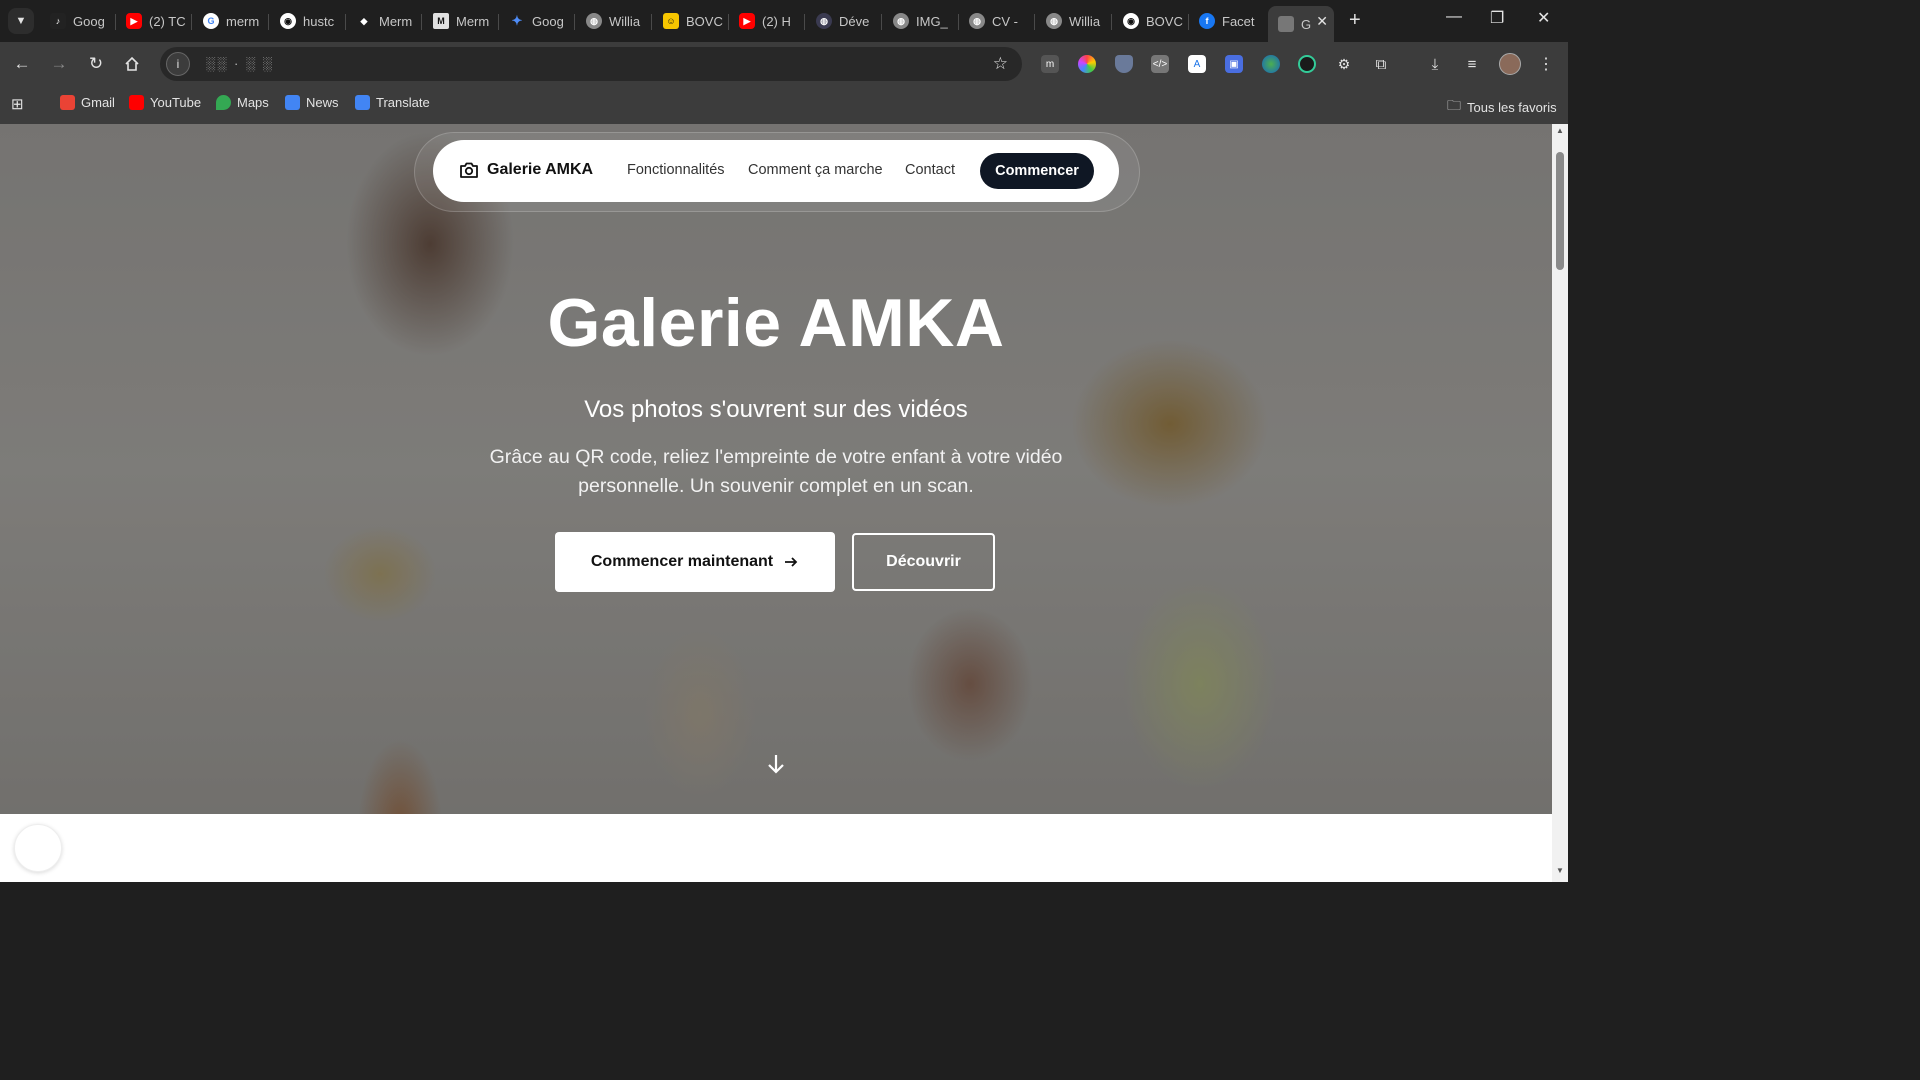 This screenshot has height=1080, width=1920. I want to click on apps-grid-button: ⊞, so click(17, 104).